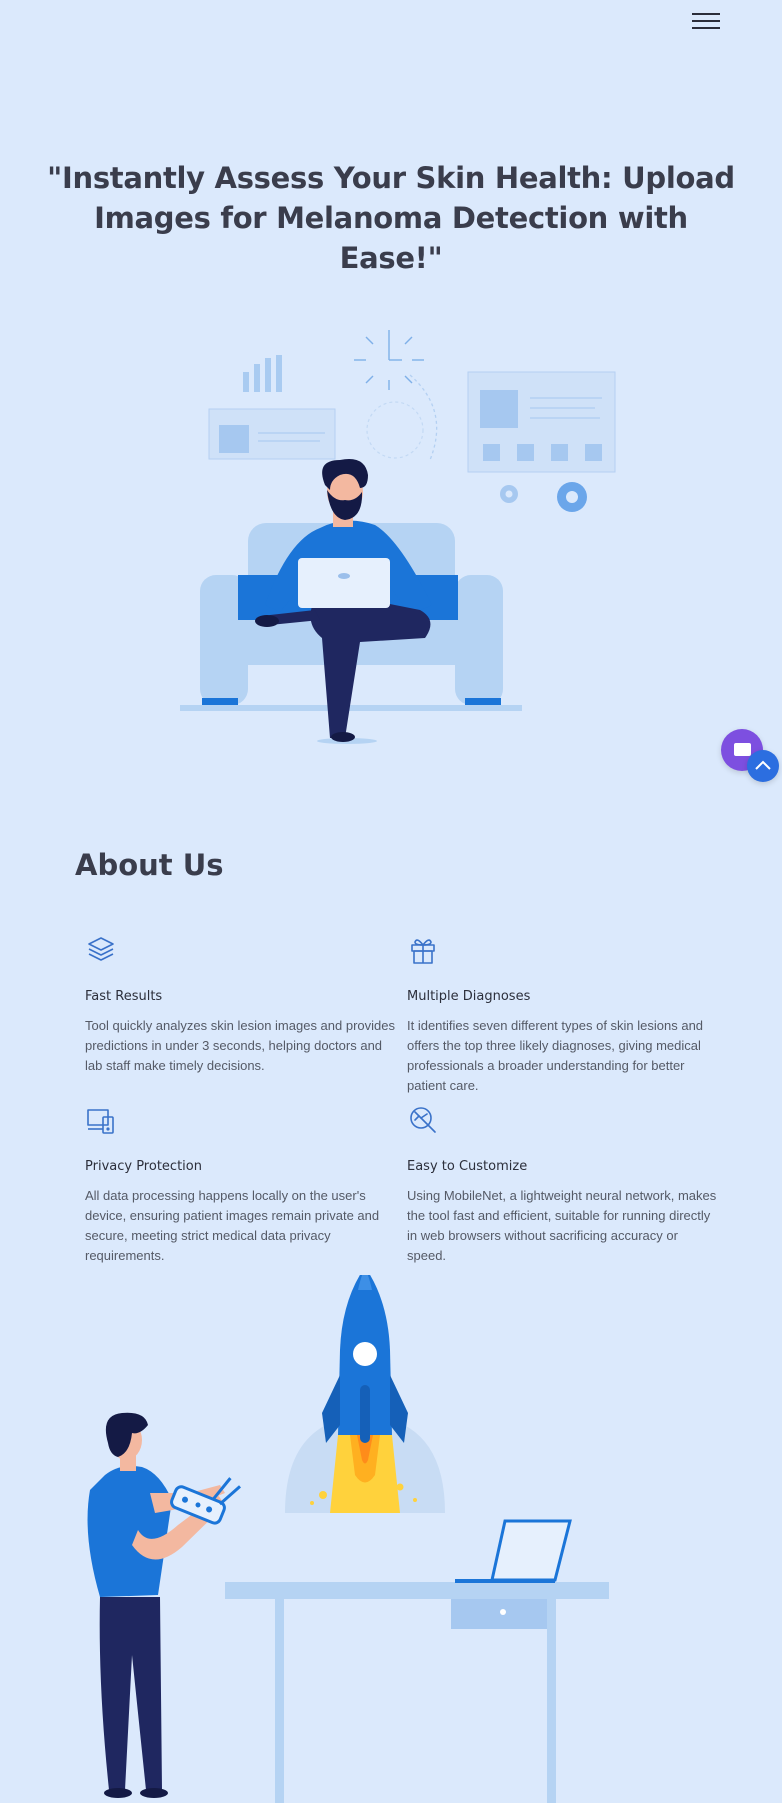  I want to click on chevron-up-icon, so click(763, 765).